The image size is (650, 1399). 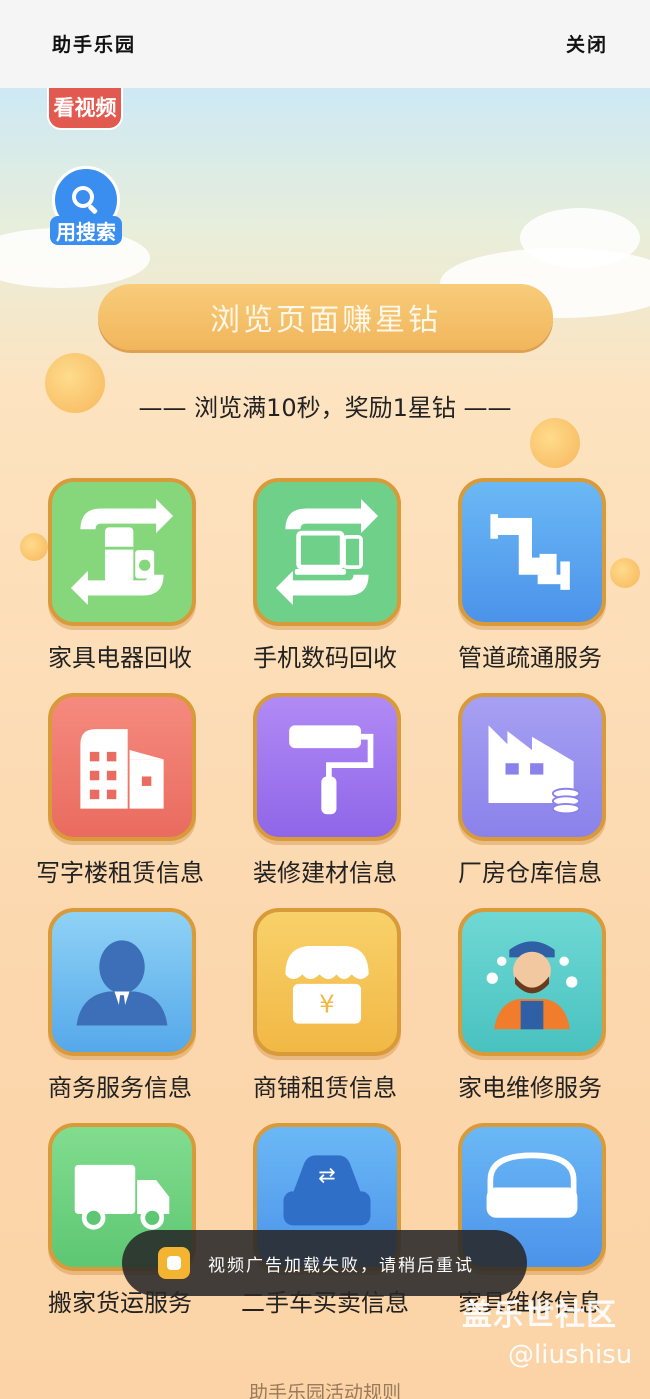 I want to click on service-item-renovation: 装修建材信息, so click(x=305, y=793).